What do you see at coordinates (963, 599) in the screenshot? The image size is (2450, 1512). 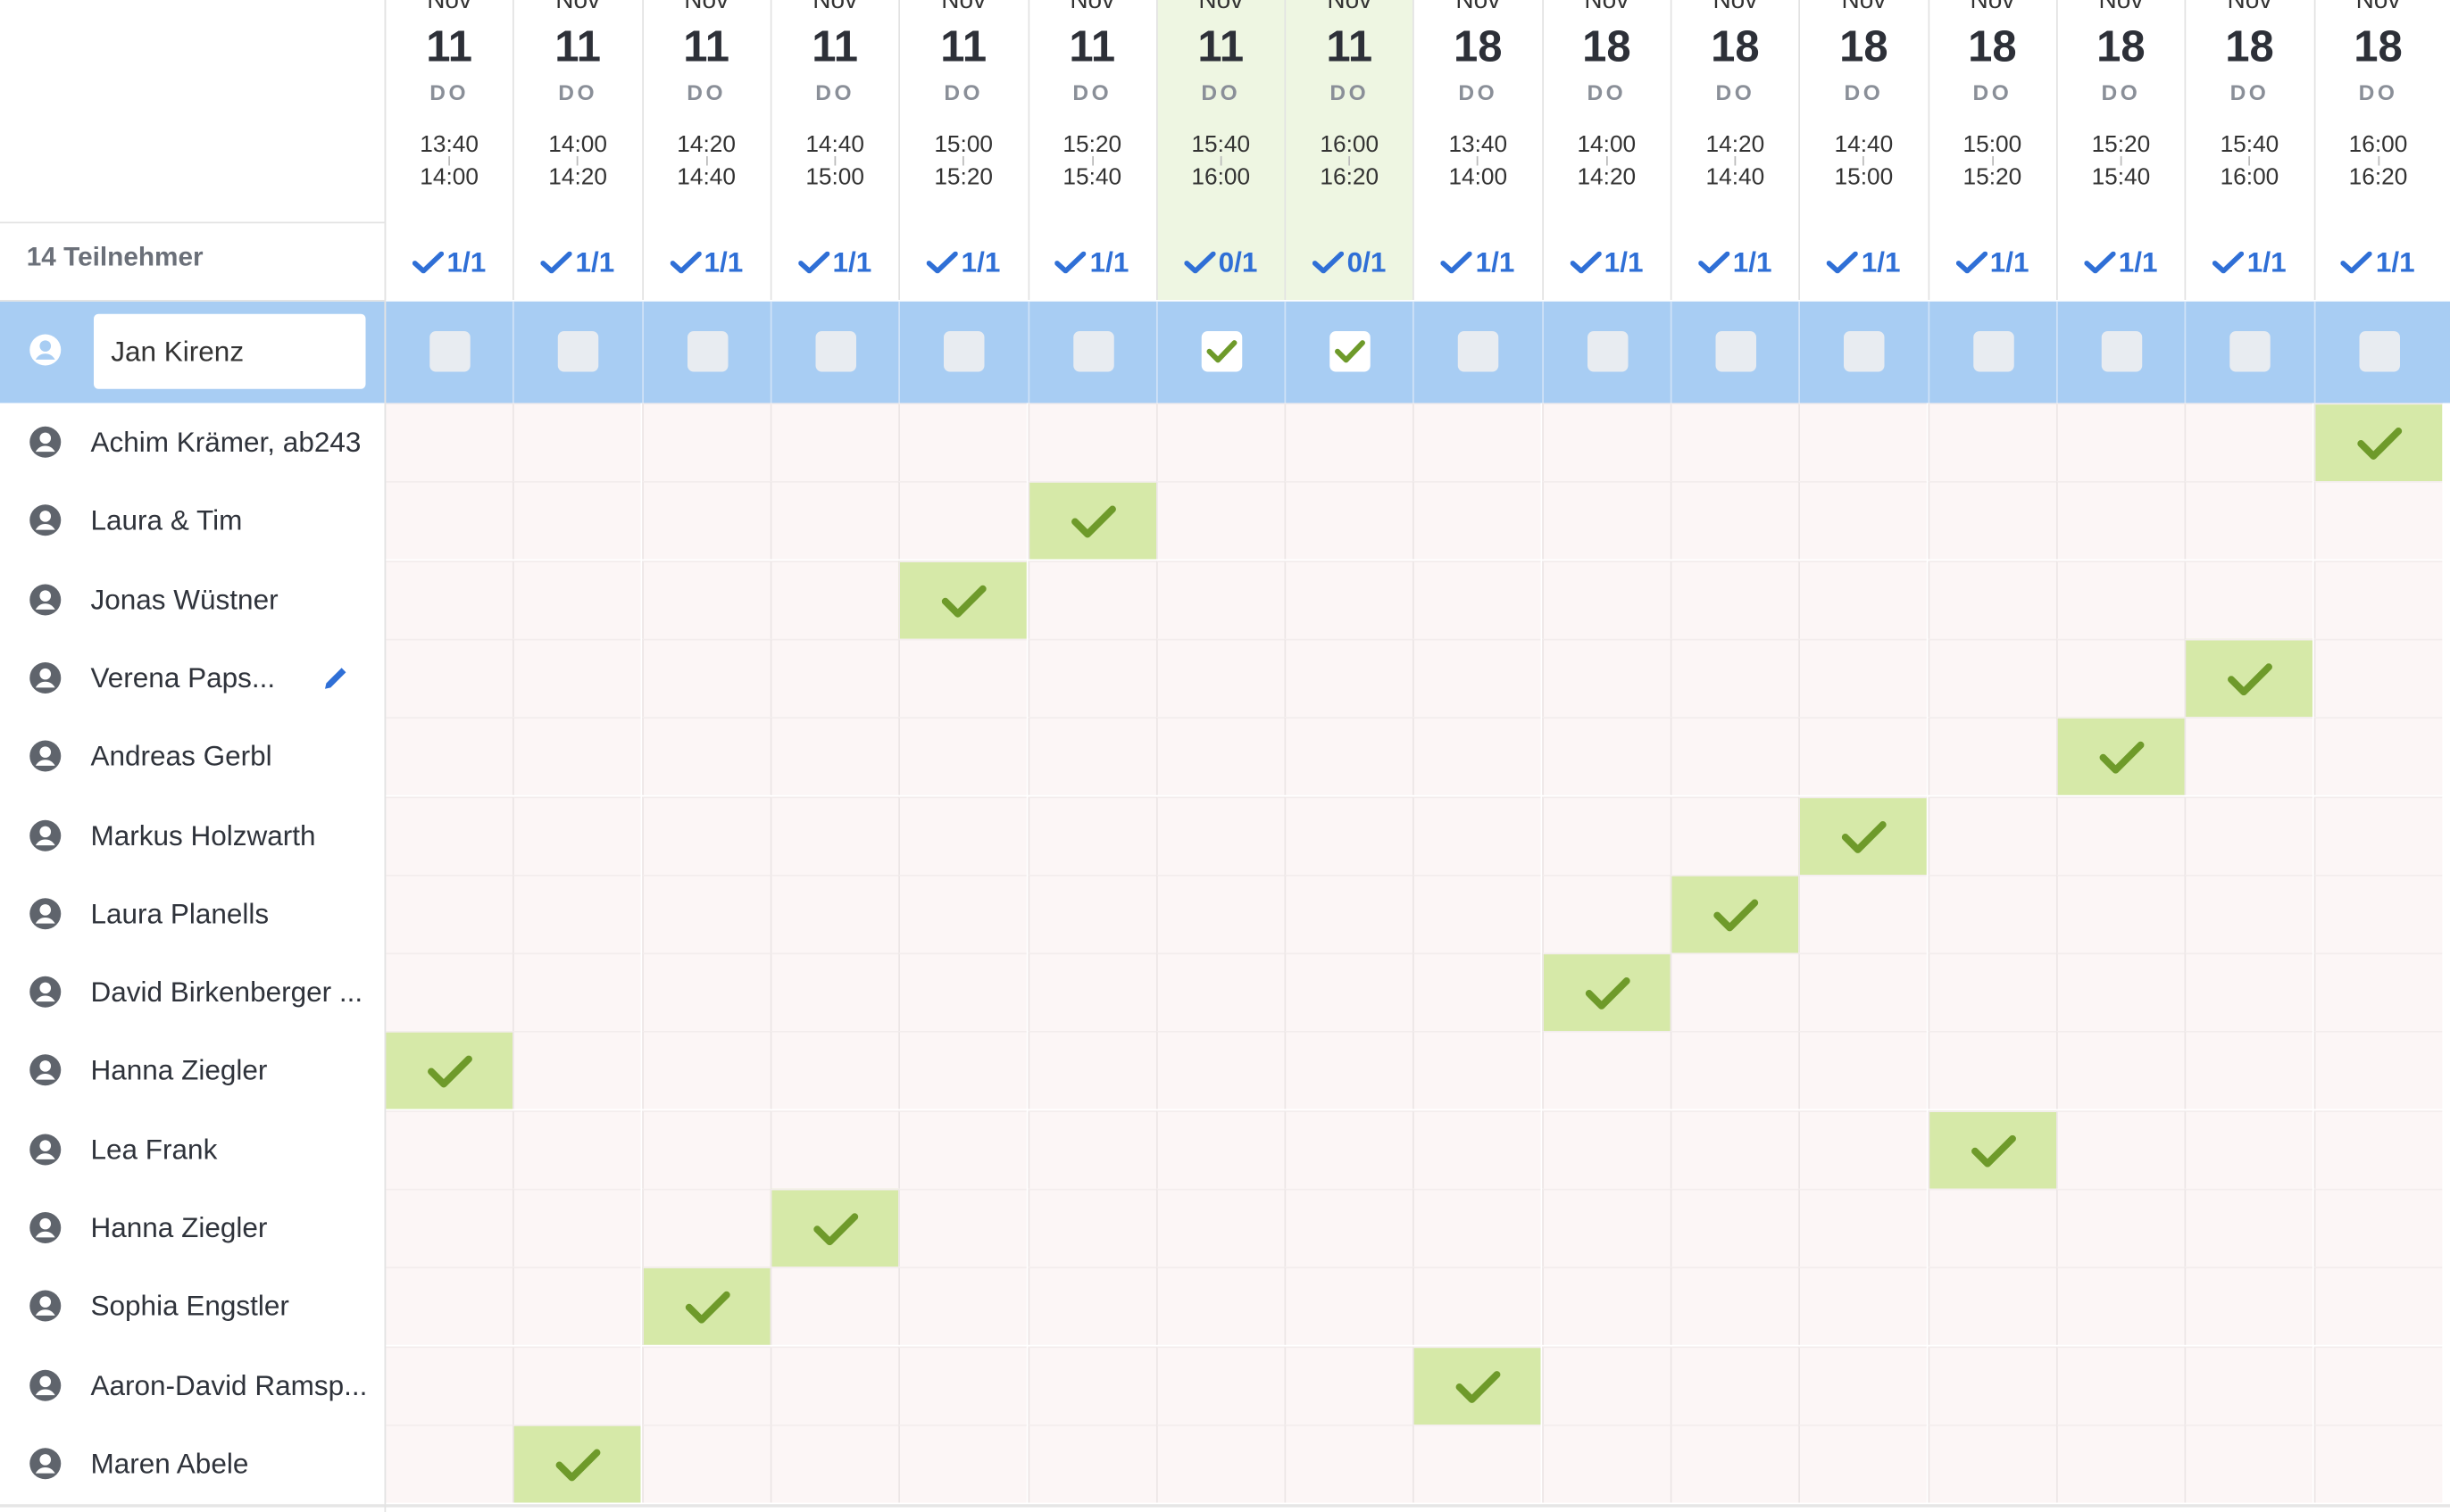 I see `vote-yes-cell` at bounding box center [963, 599].